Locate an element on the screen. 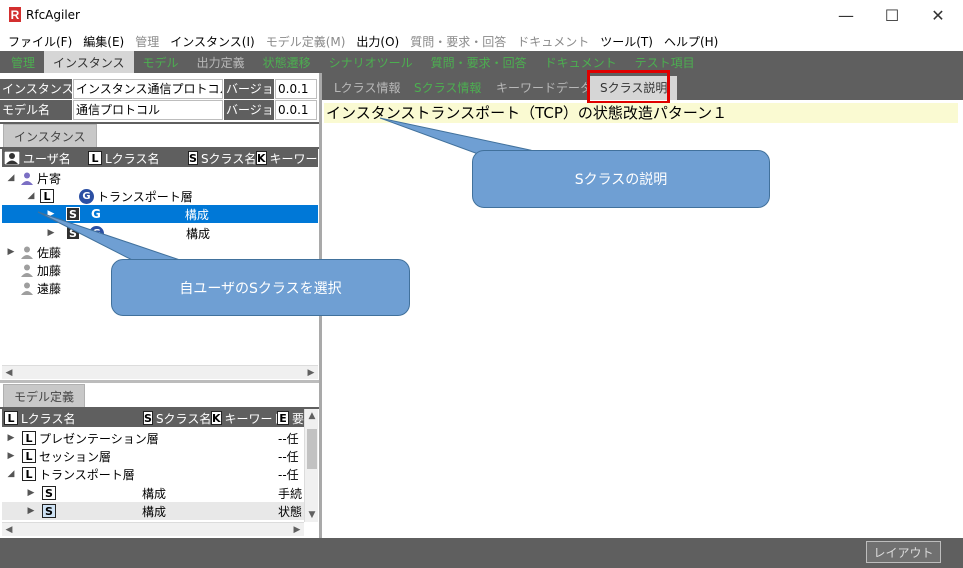  model-row-label: 構成 is located at coordinates (154, 511).